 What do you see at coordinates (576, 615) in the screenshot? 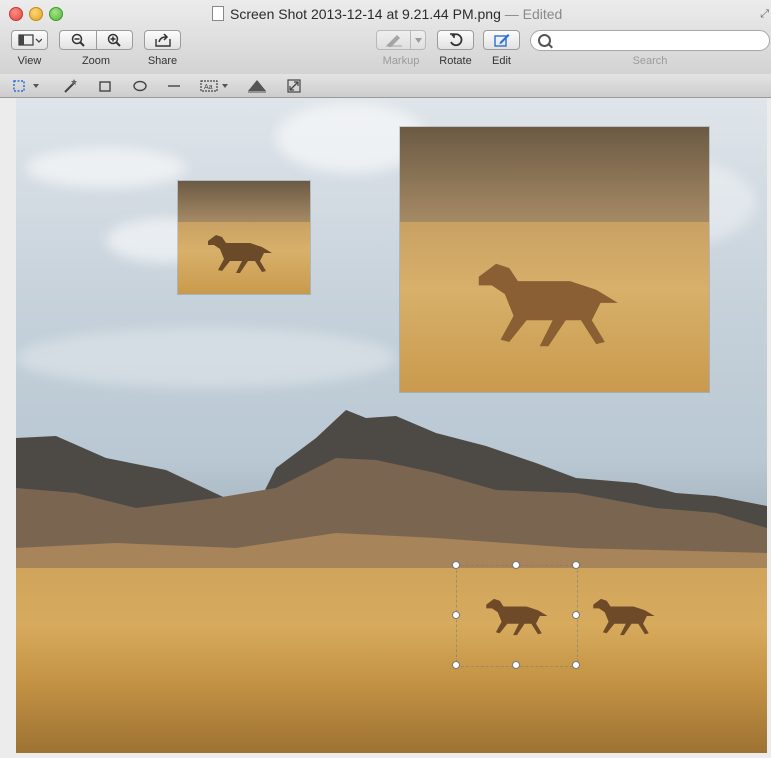
I see `resize-handle-right` at bounding box center [576, 615].